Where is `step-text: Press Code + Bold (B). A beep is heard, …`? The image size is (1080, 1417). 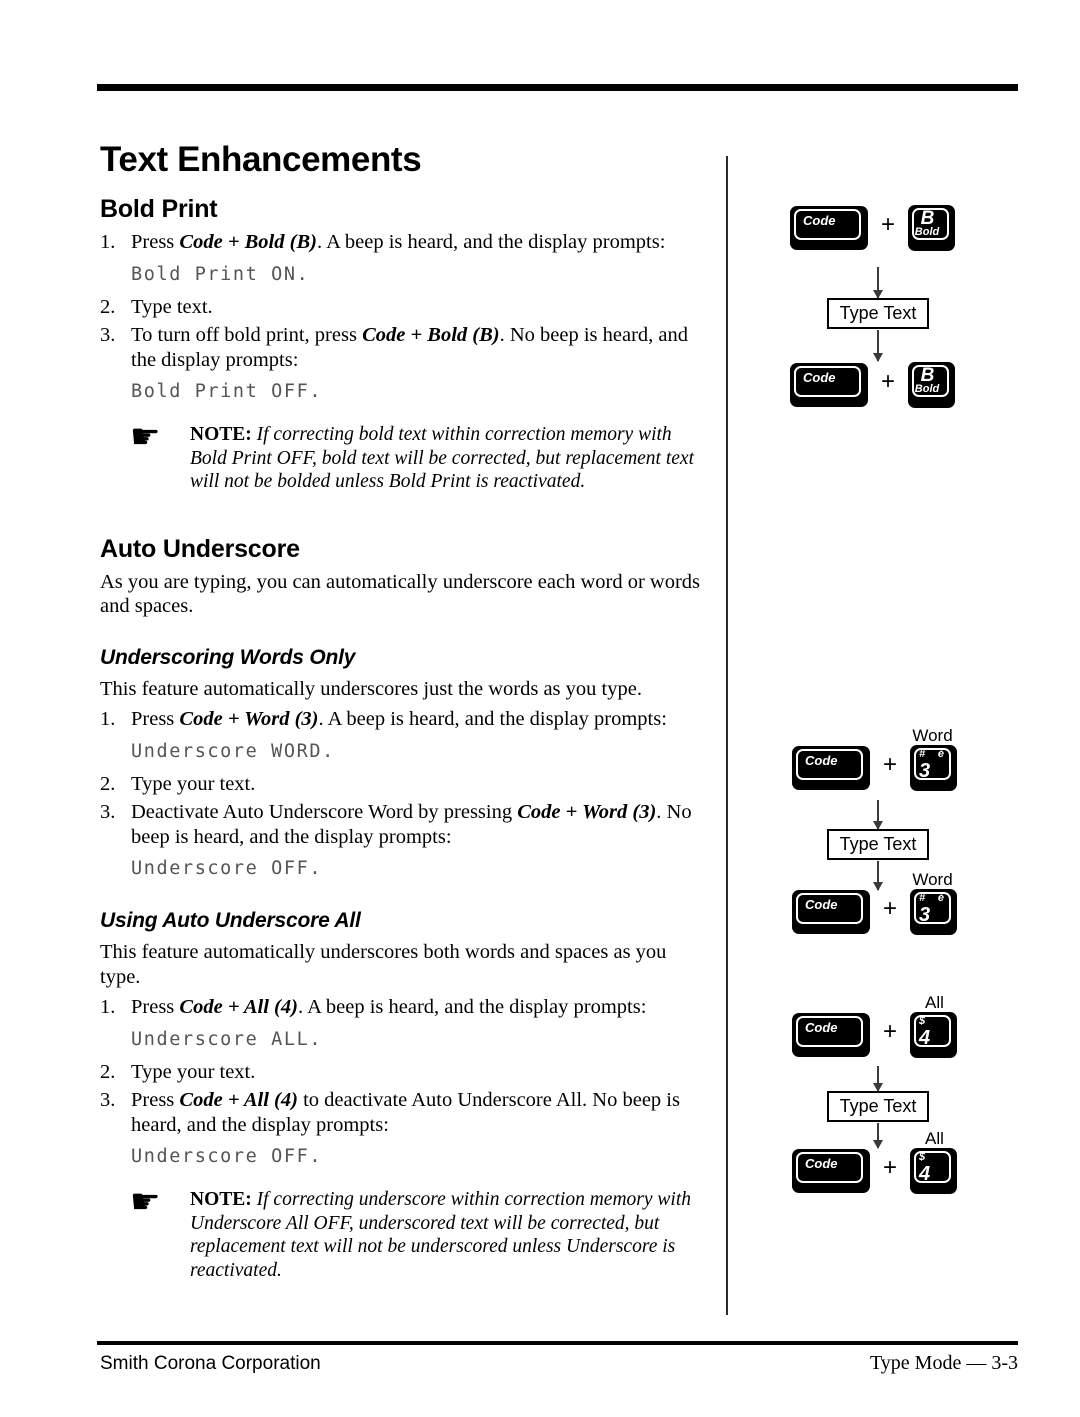
step-text: Press Code + Bold (B). A beep is heard, … is located at coordinates (420, 242).